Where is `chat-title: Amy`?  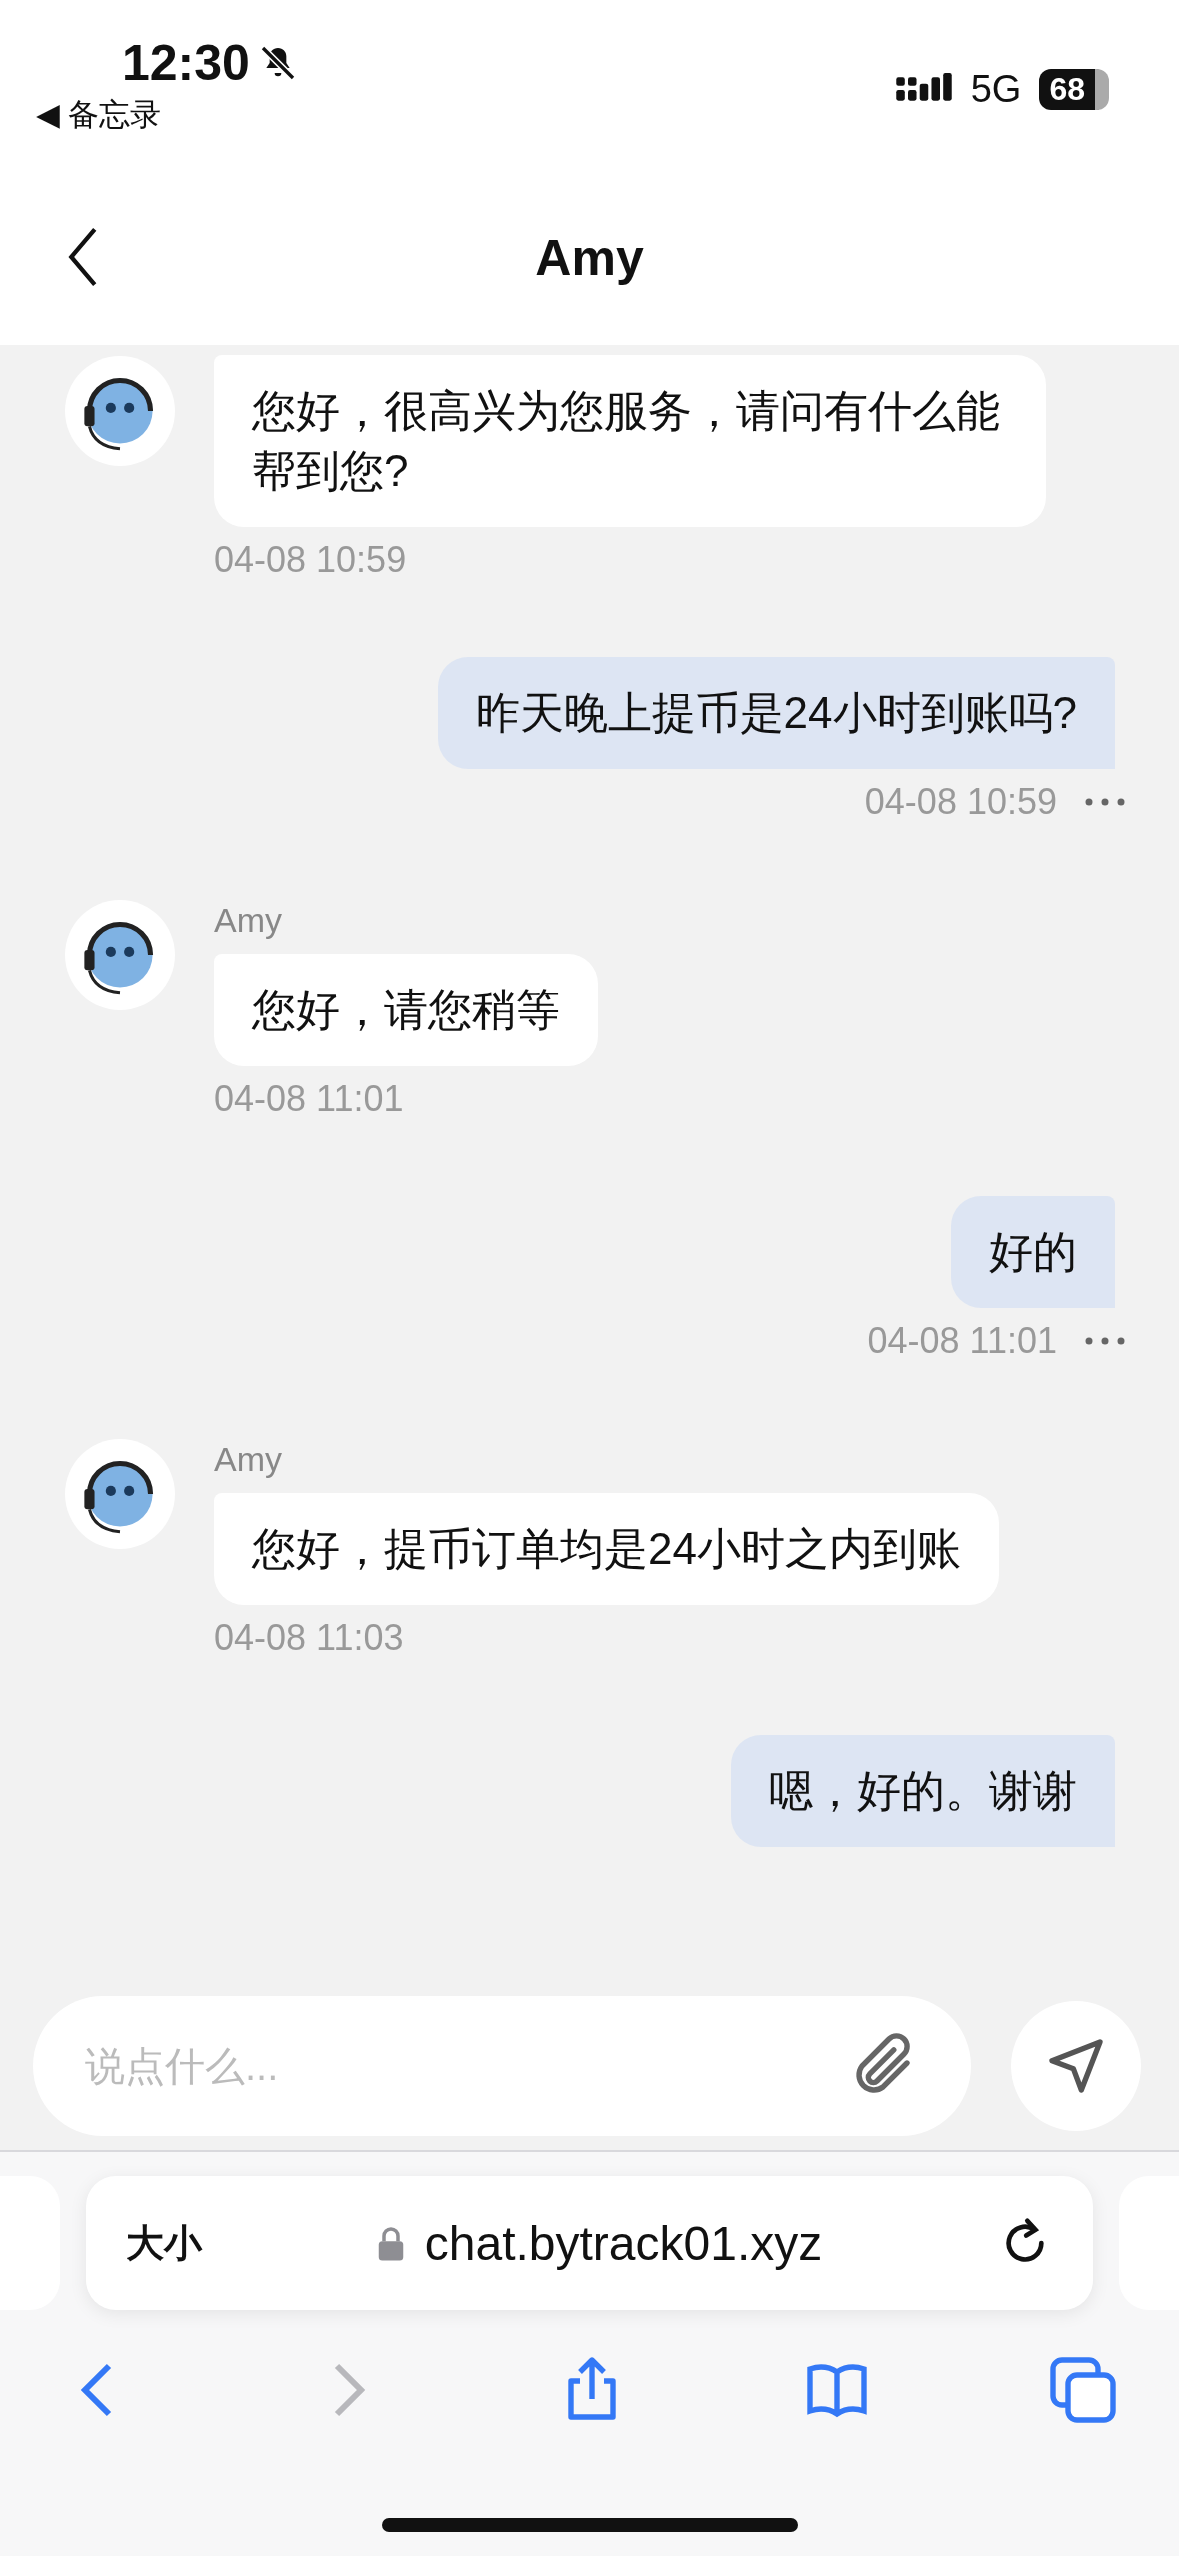
chat-title: Amy is located at coordinates (589, 257).